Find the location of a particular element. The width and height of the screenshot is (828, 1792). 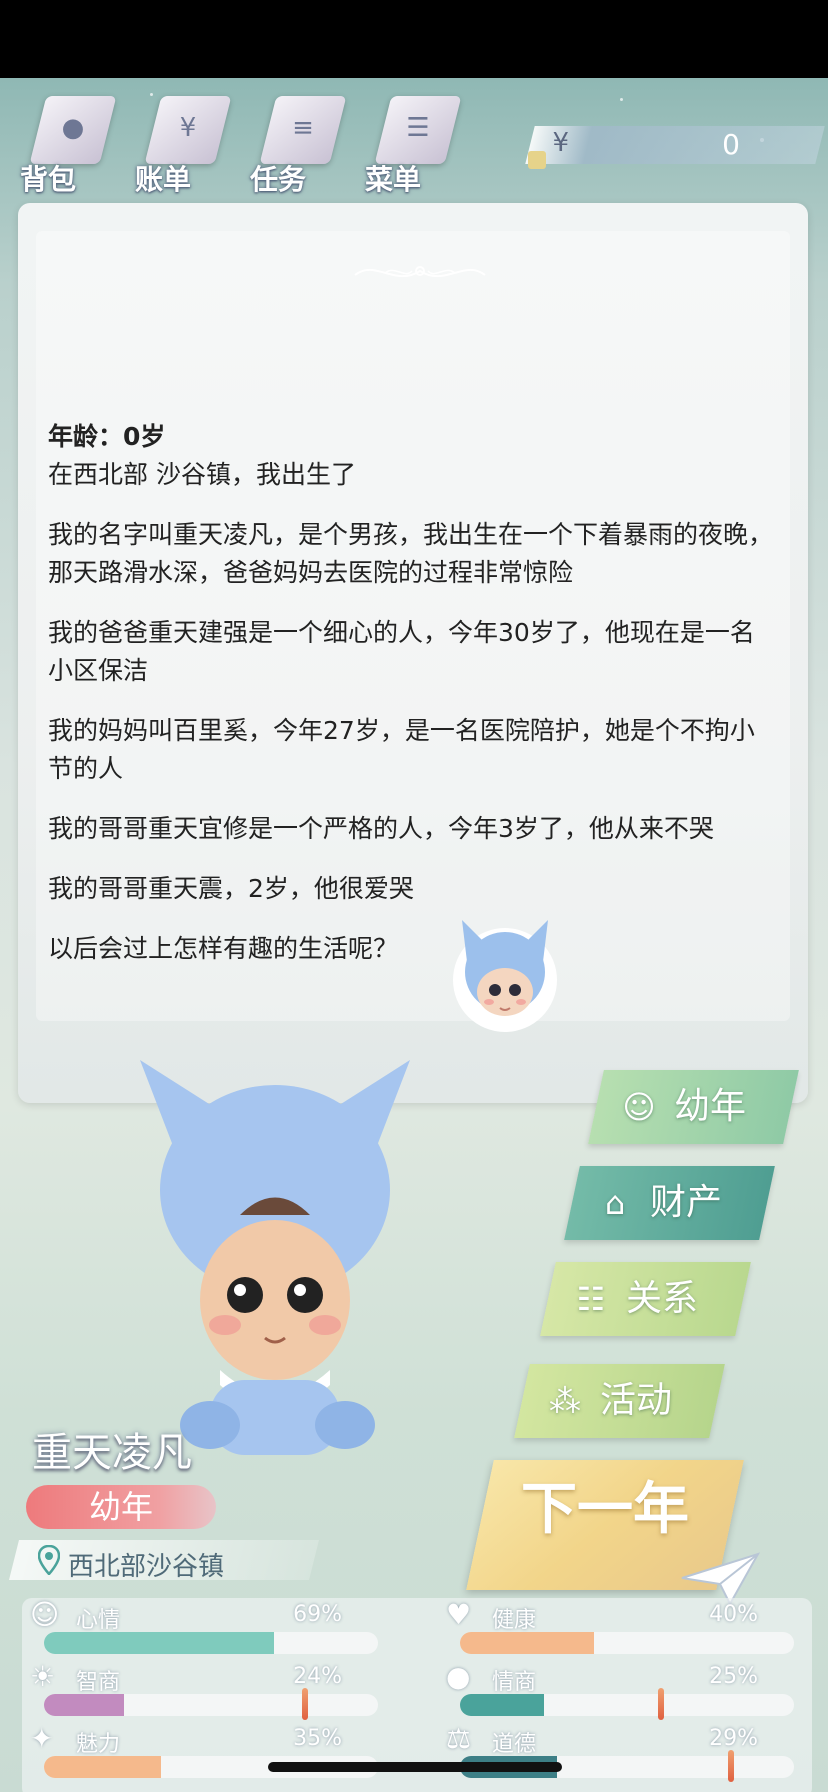

stat-label: 智商 is located at coordinates (98, 1682).